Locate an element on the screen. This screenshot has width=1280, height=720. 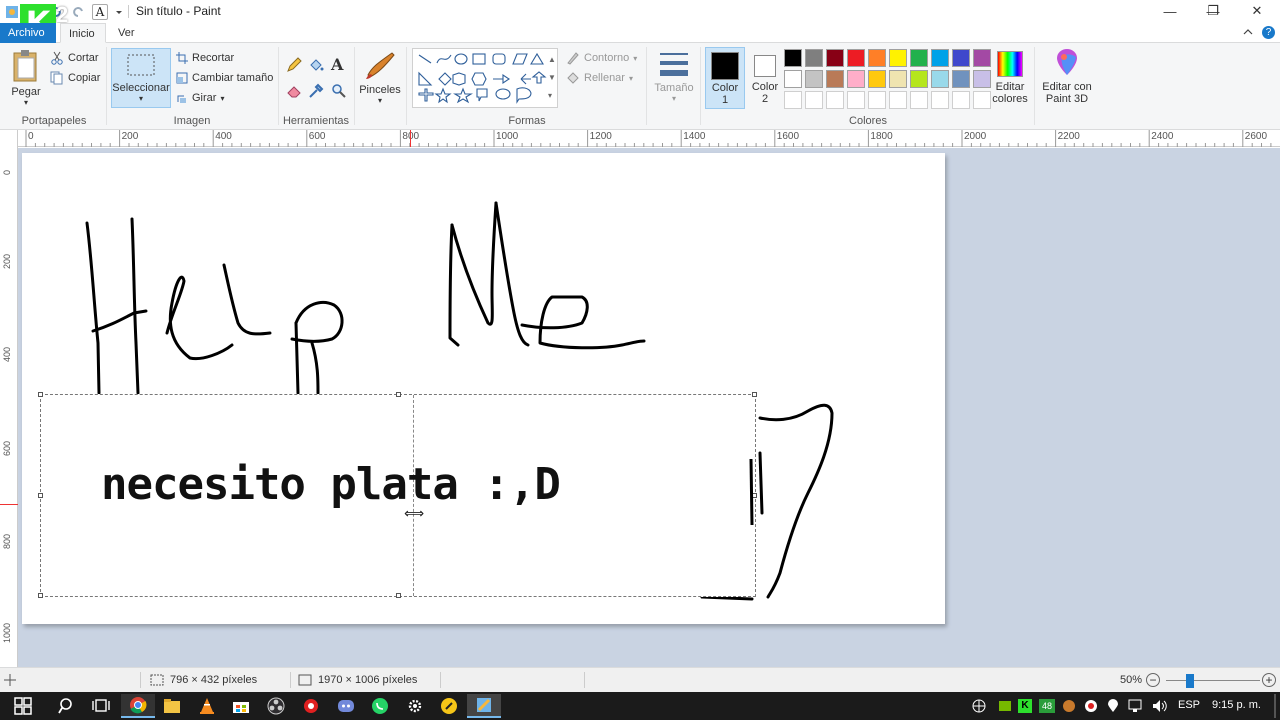
rotate-button: Girar ▾ is located at coordinates (200, 98).